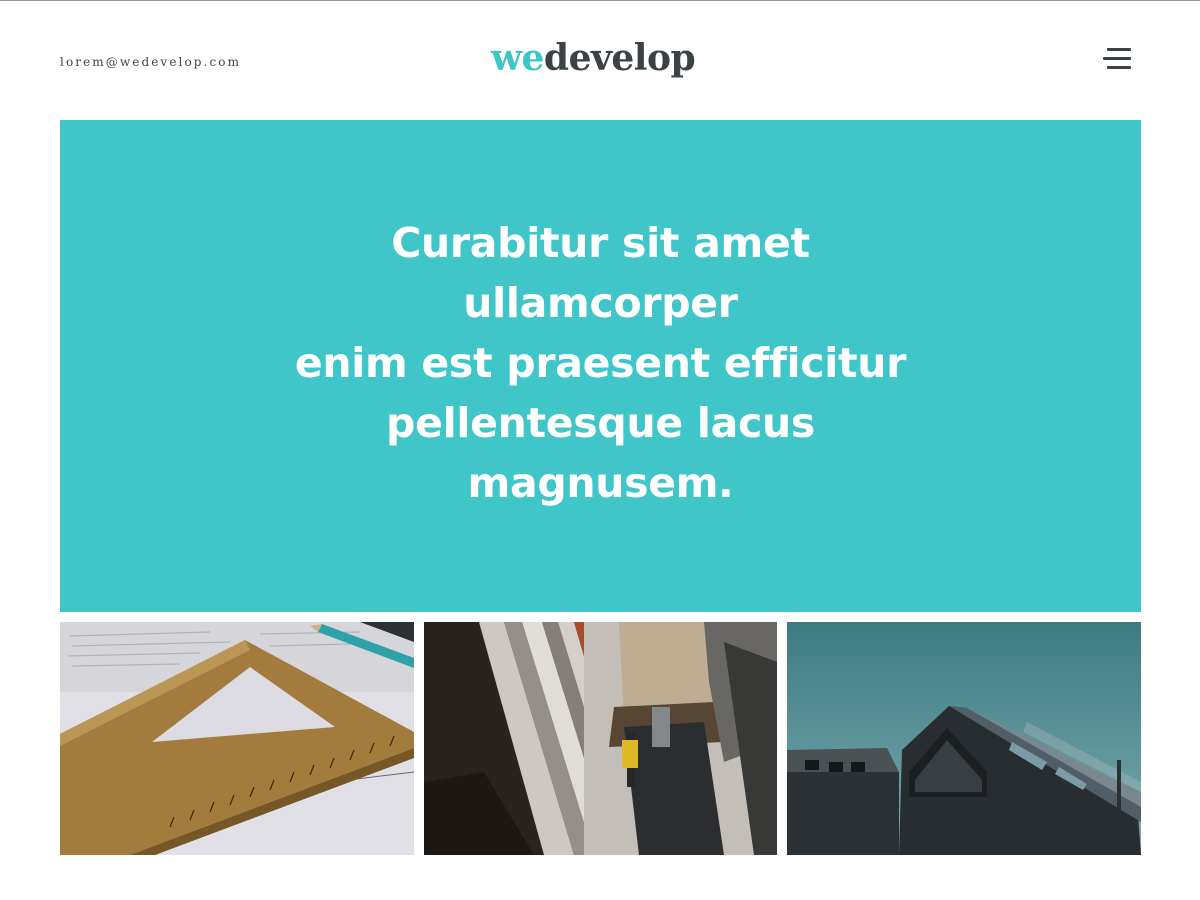  I want to click on gallery-image-ruler, so click(237, 738).